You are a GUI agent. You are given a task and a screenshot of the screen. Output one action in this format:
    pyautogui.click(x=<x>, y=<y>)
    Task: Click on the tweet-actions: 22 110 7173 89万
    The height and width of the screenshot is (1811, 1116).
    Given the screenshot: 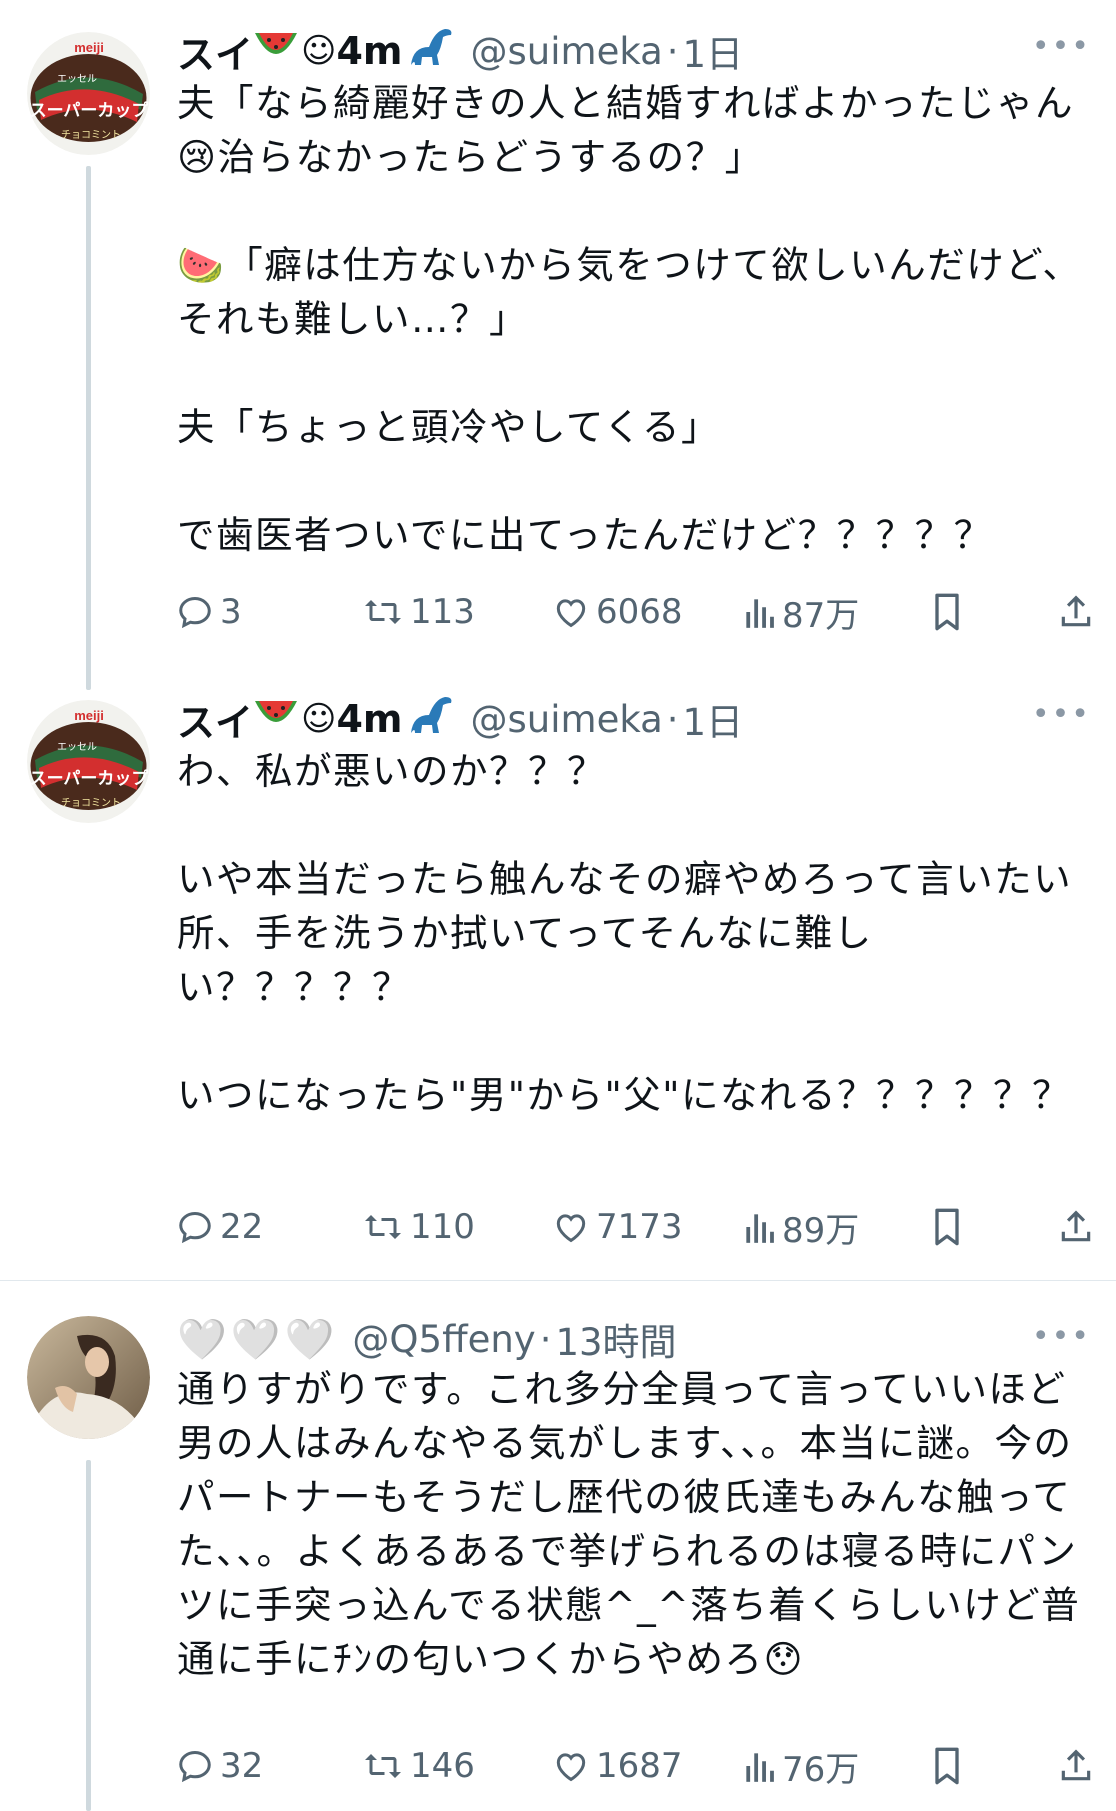 What is the action you would take?
    pyautogui.click(x=558, y=1228)
    